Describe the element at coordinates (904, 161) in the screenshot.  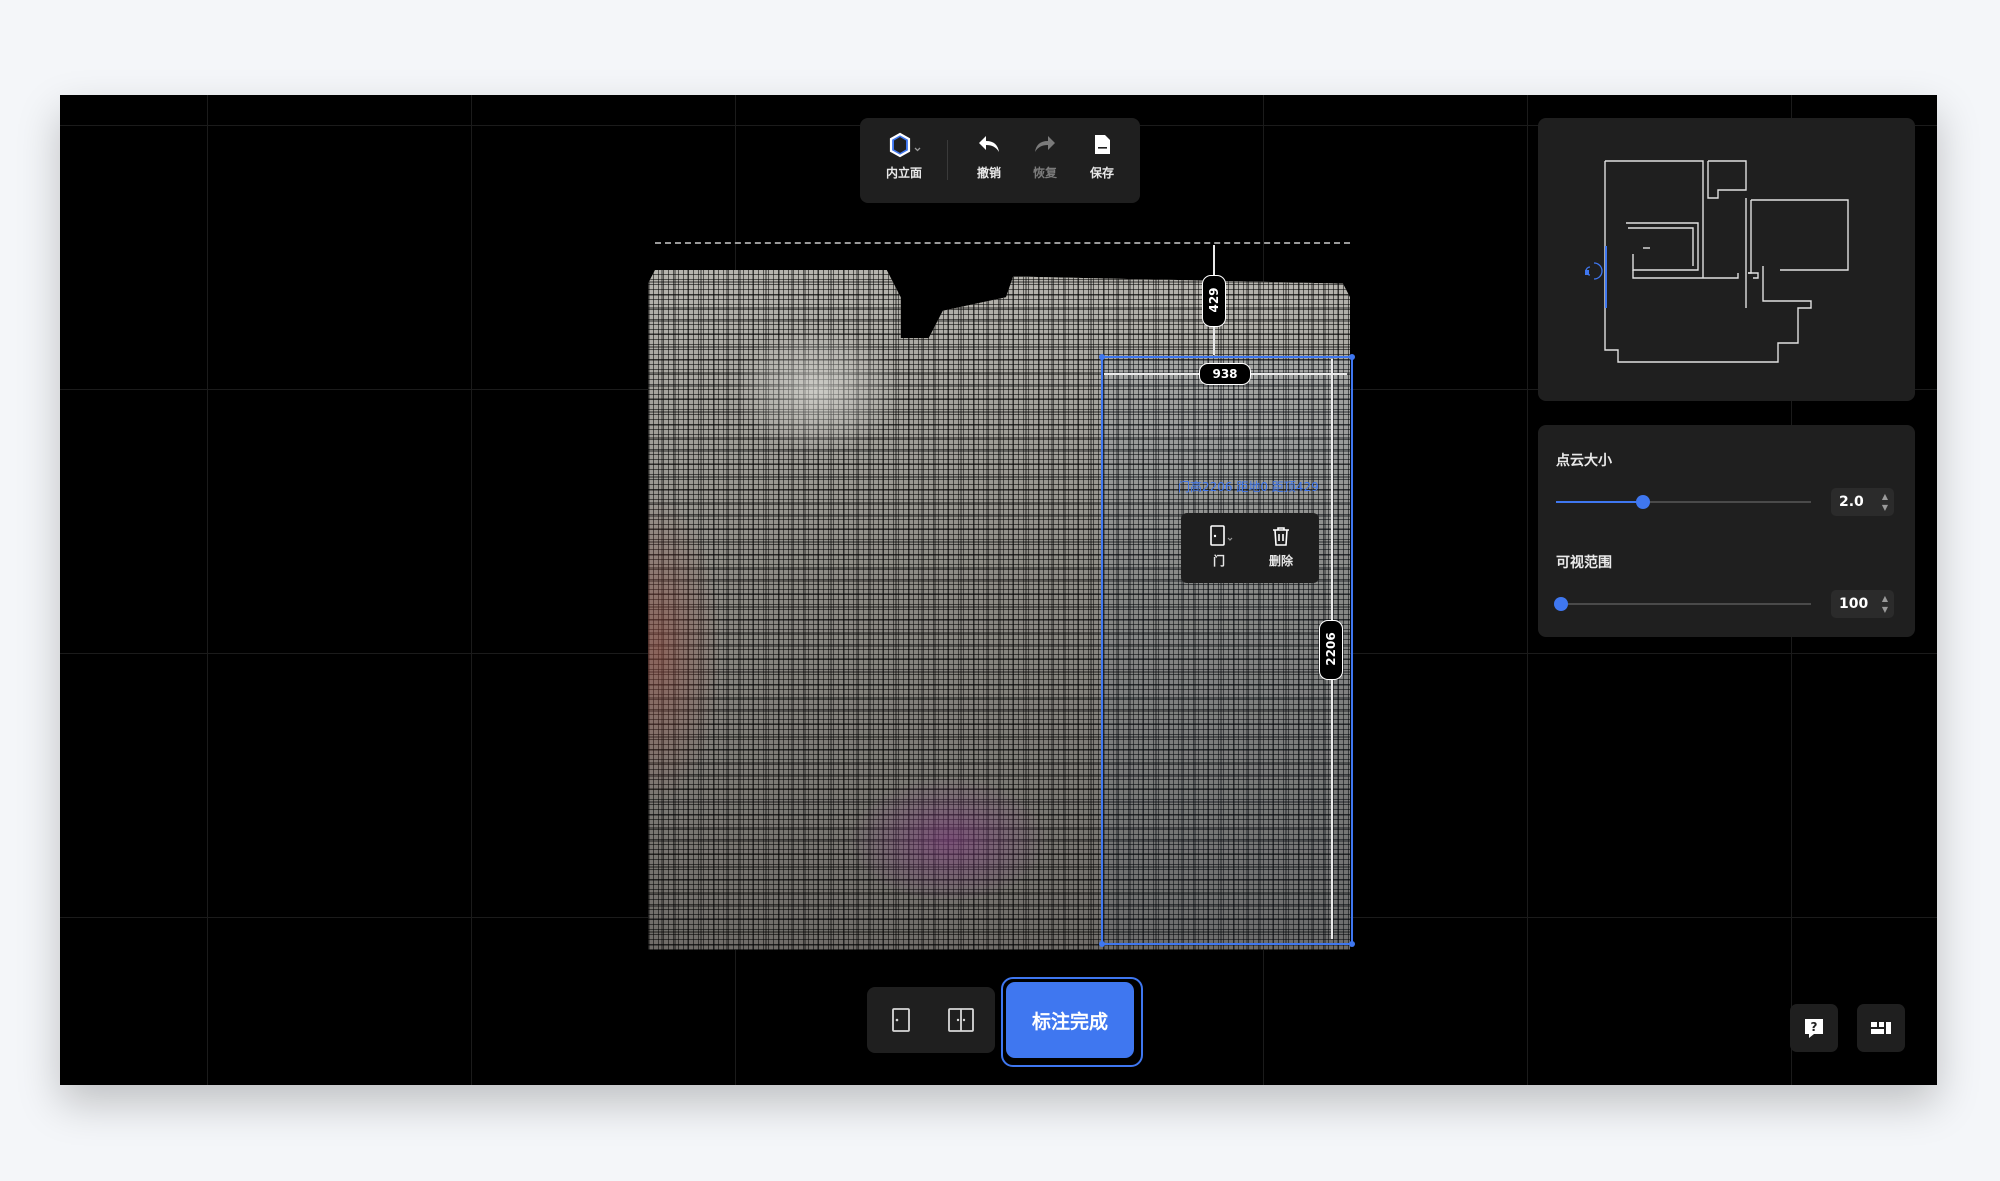
I see `view-mode-dropdown: 内立面` at that location.